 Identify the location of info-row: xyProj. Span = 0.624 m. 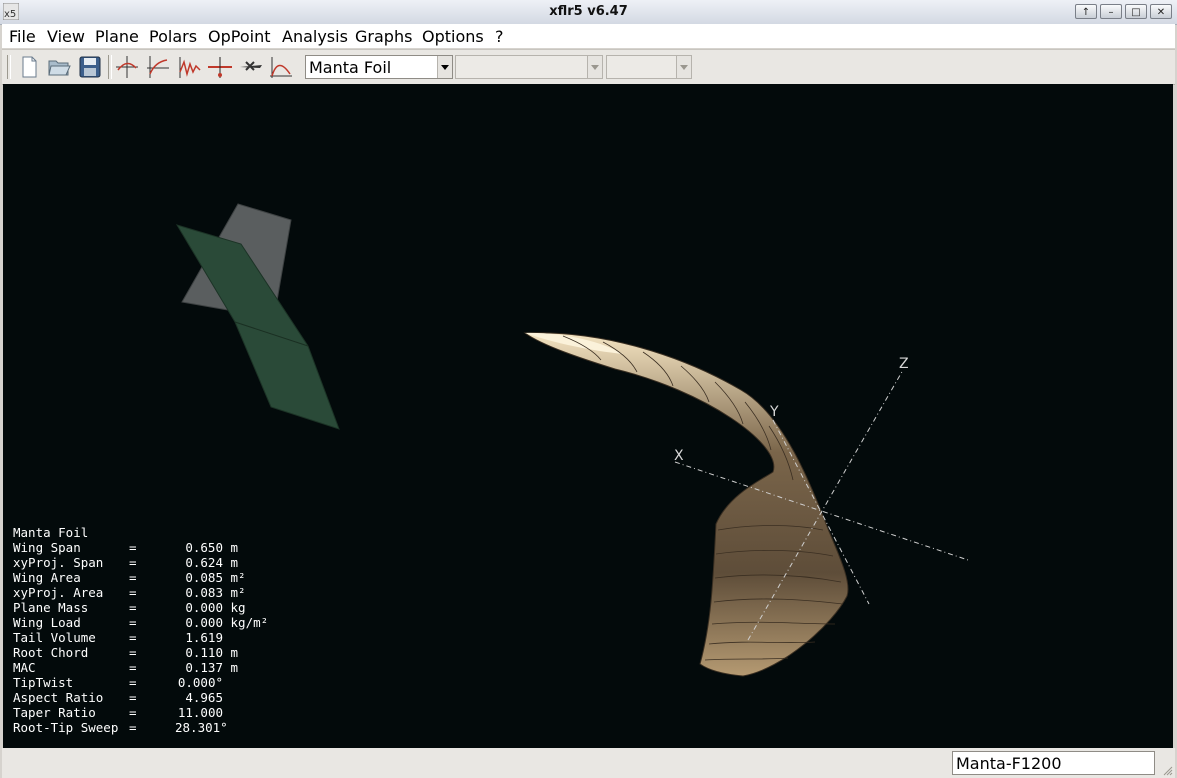
(126, 562).